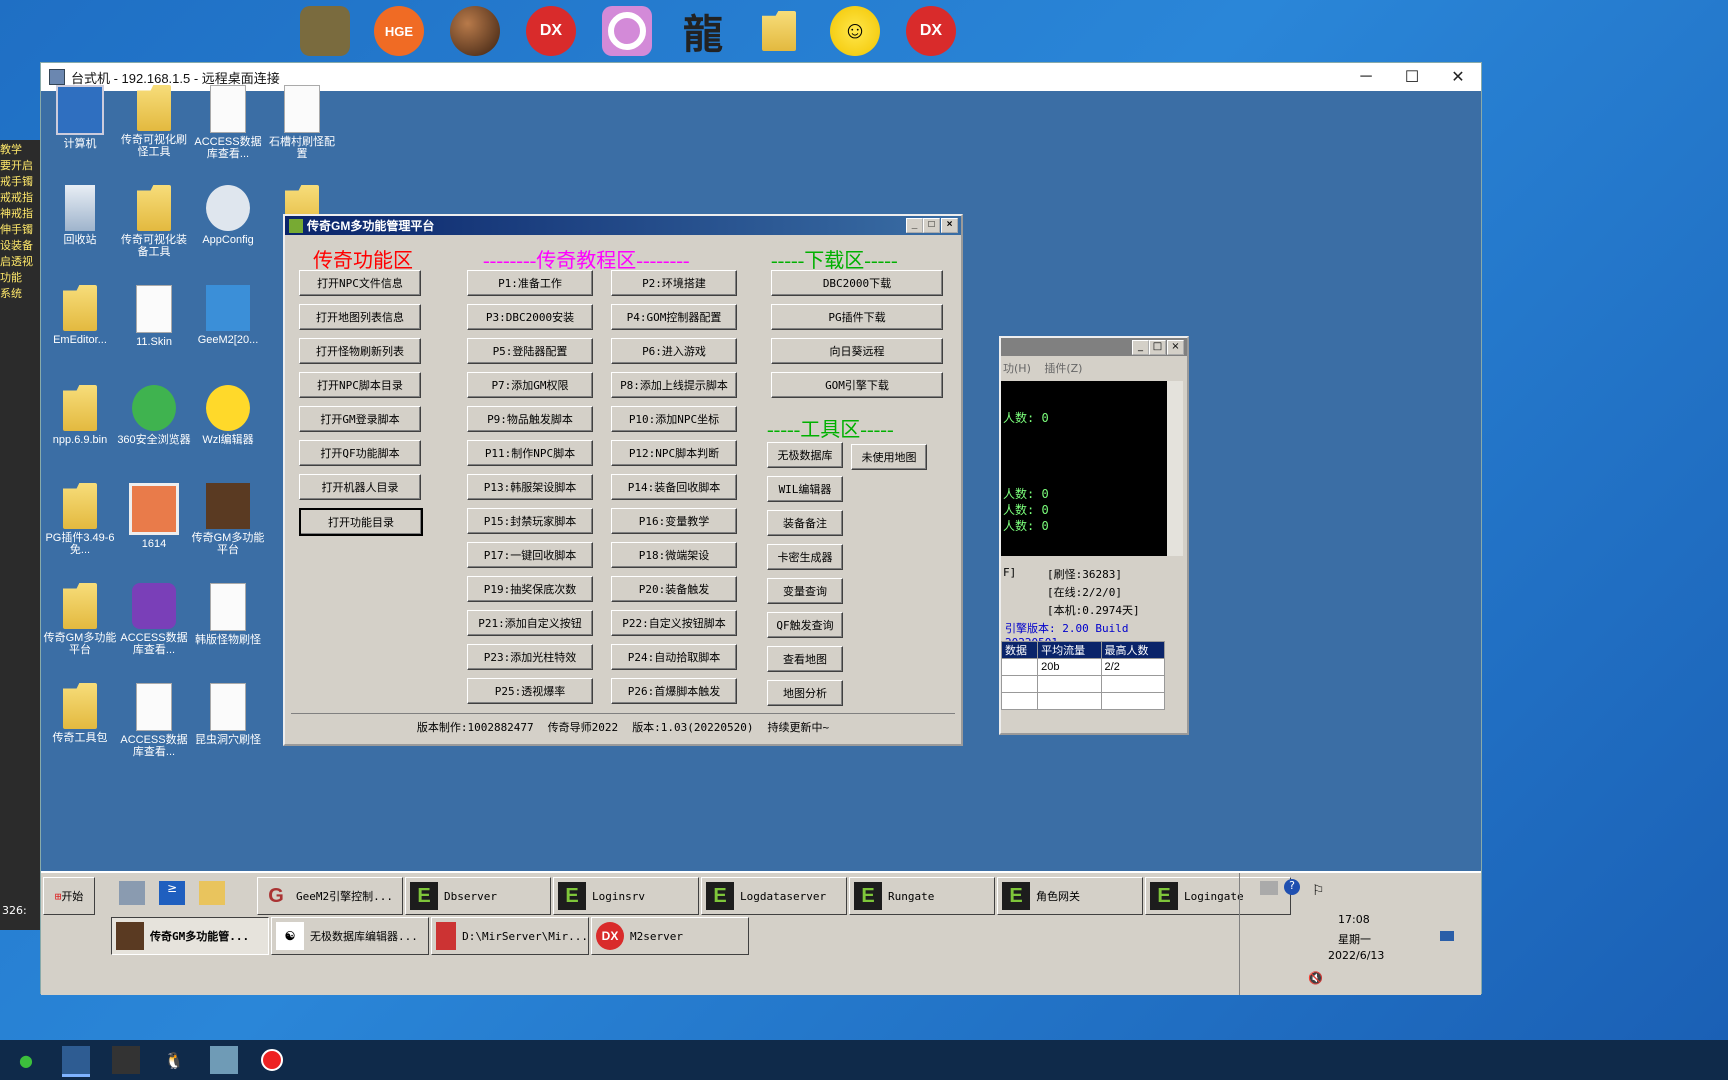 This screenshot has height=1080, width=1728. I want to click on tutorial-button: P24:自动拾取脚本, so click(674, 657).